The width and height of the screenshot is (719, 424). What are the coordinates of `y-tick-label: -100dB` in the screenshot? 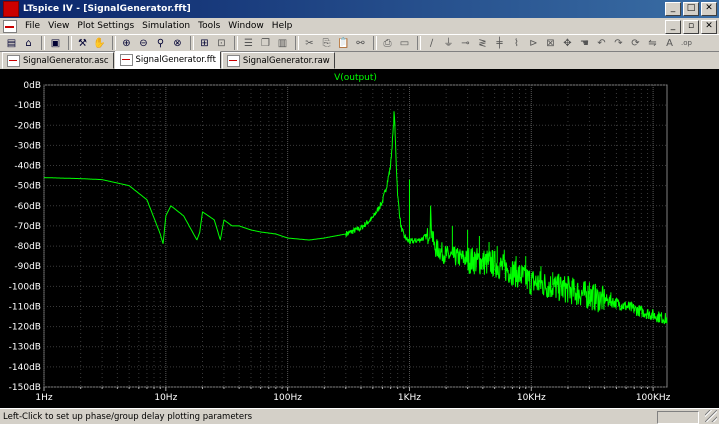 It's located at (25, 287).